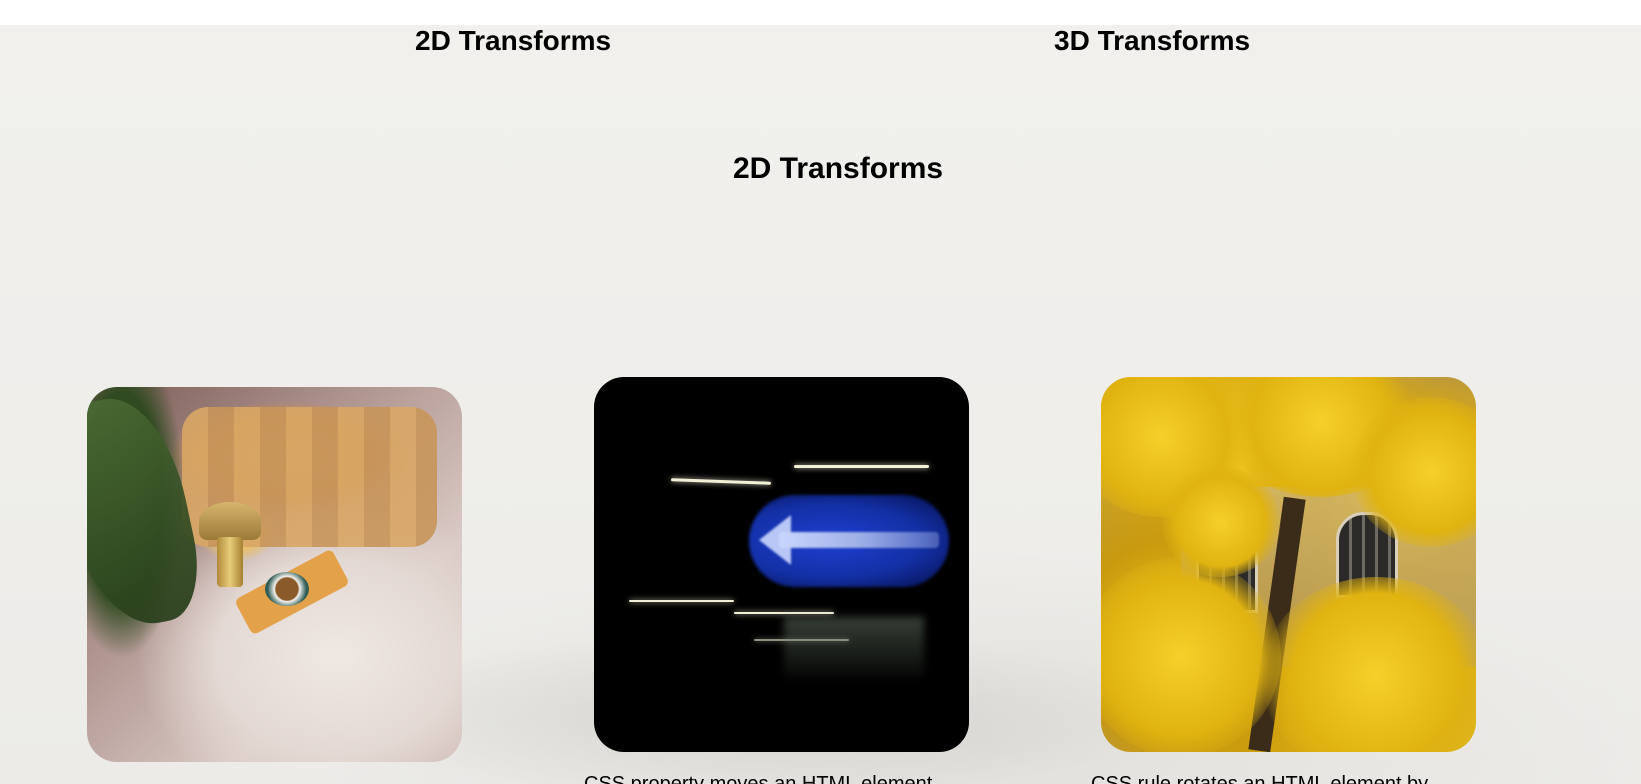 The image size is (1641, 784). I want to click on top-bar, so click(820, 12).